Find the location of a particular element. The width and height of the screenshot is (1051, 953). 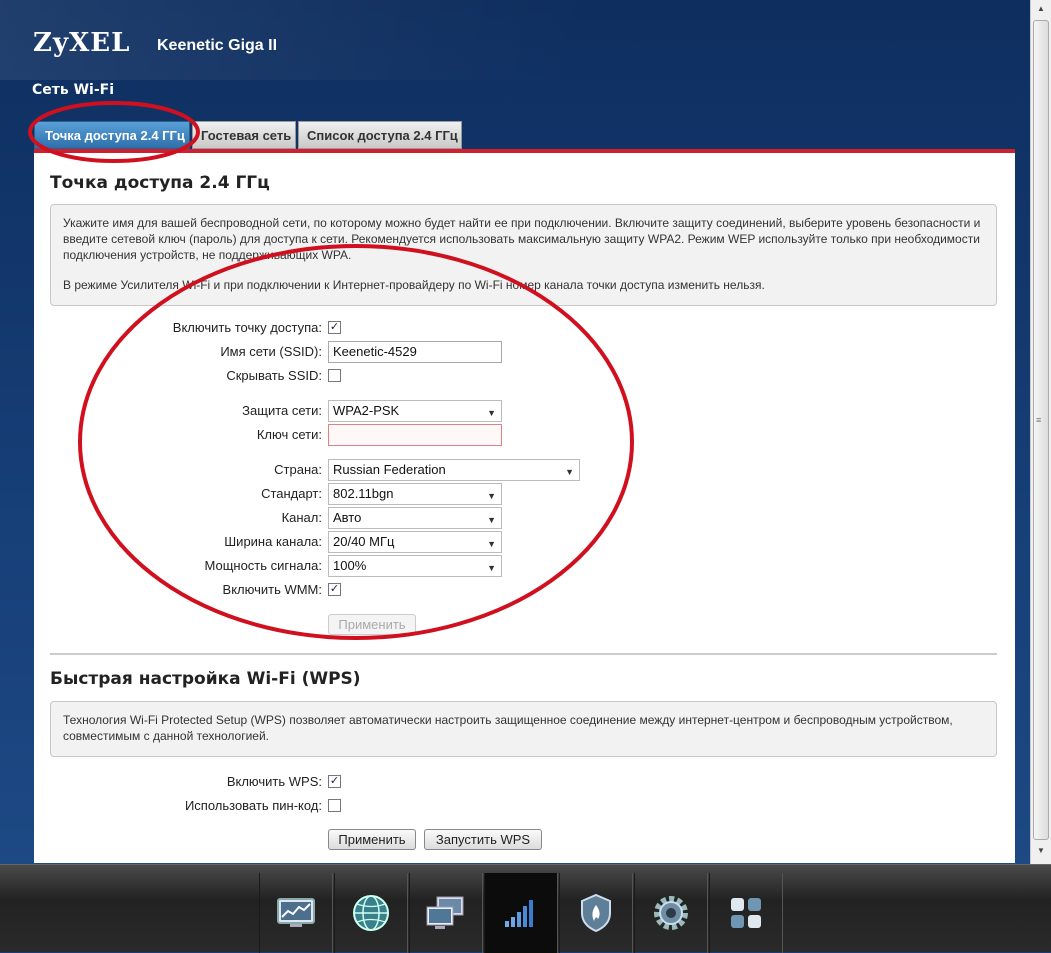

enable-wps-label: Включить WPS: is located at coordinates (274, 781).